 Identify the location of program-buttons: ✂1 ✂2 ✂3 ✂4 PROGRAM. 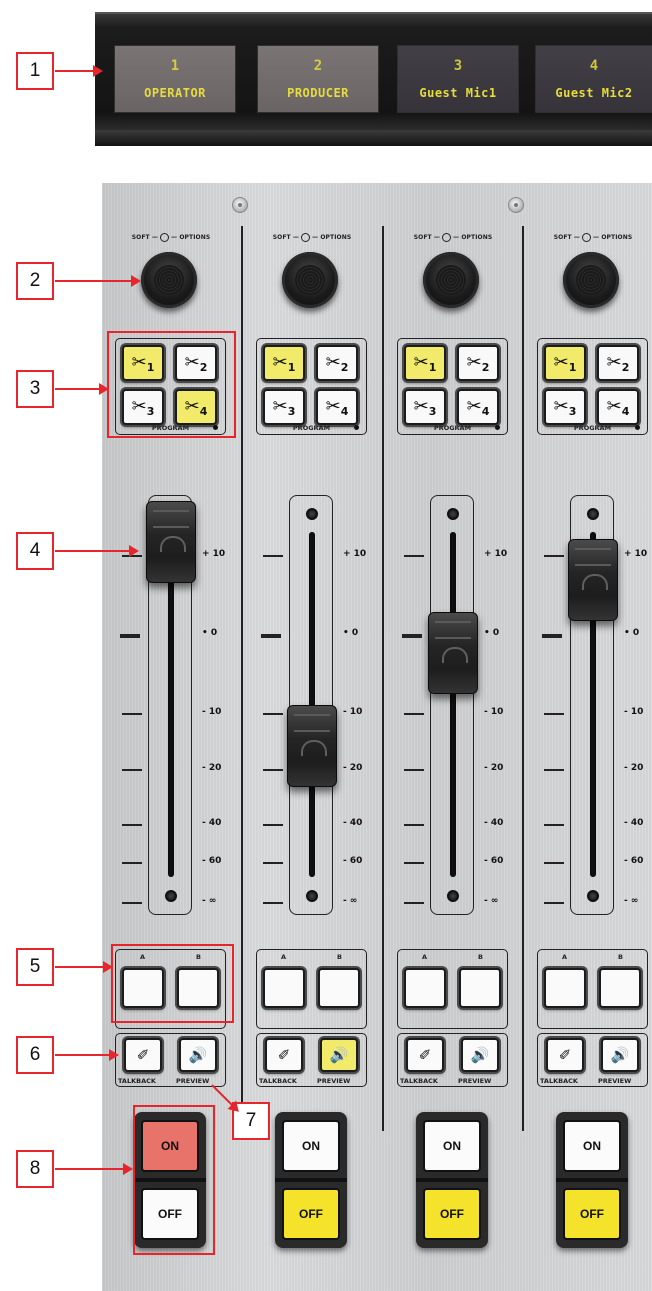
(311, 386).